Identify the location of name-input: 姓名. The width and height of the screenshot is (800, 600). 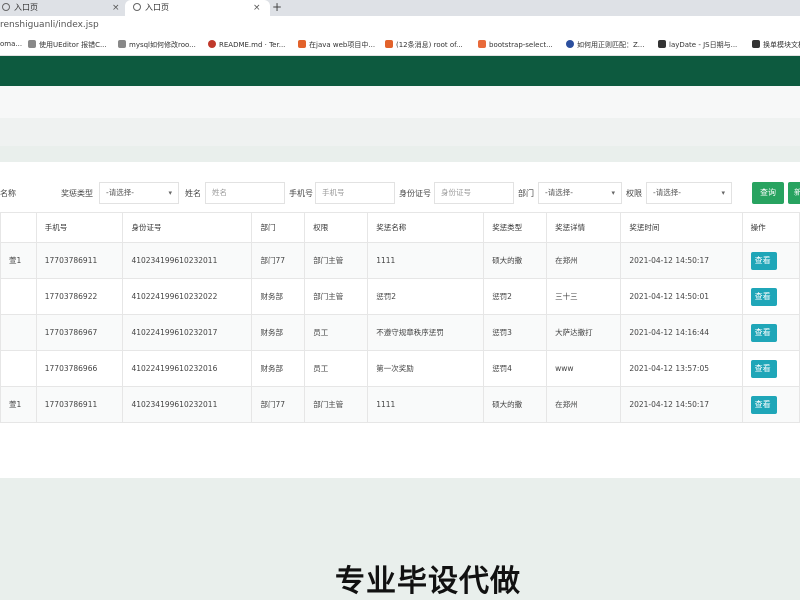
(245, 193).